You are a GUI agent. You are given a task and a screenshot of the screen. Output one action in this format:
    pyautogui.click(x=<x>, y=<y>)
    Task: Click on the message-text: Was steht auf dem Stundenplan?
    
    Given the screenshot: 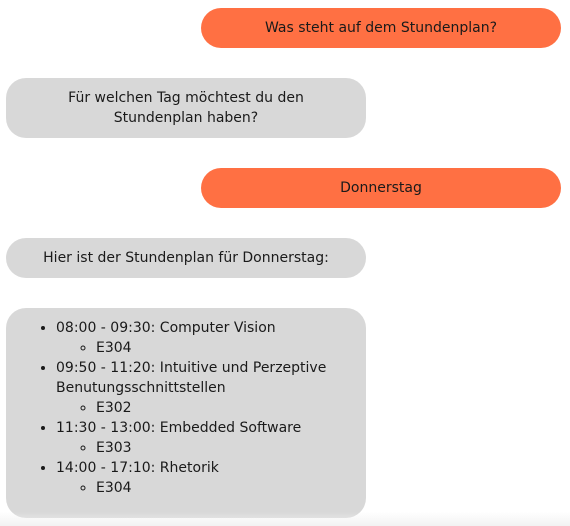 What is the action you would take?
    pyautogui.click(x=381, y=28)
    